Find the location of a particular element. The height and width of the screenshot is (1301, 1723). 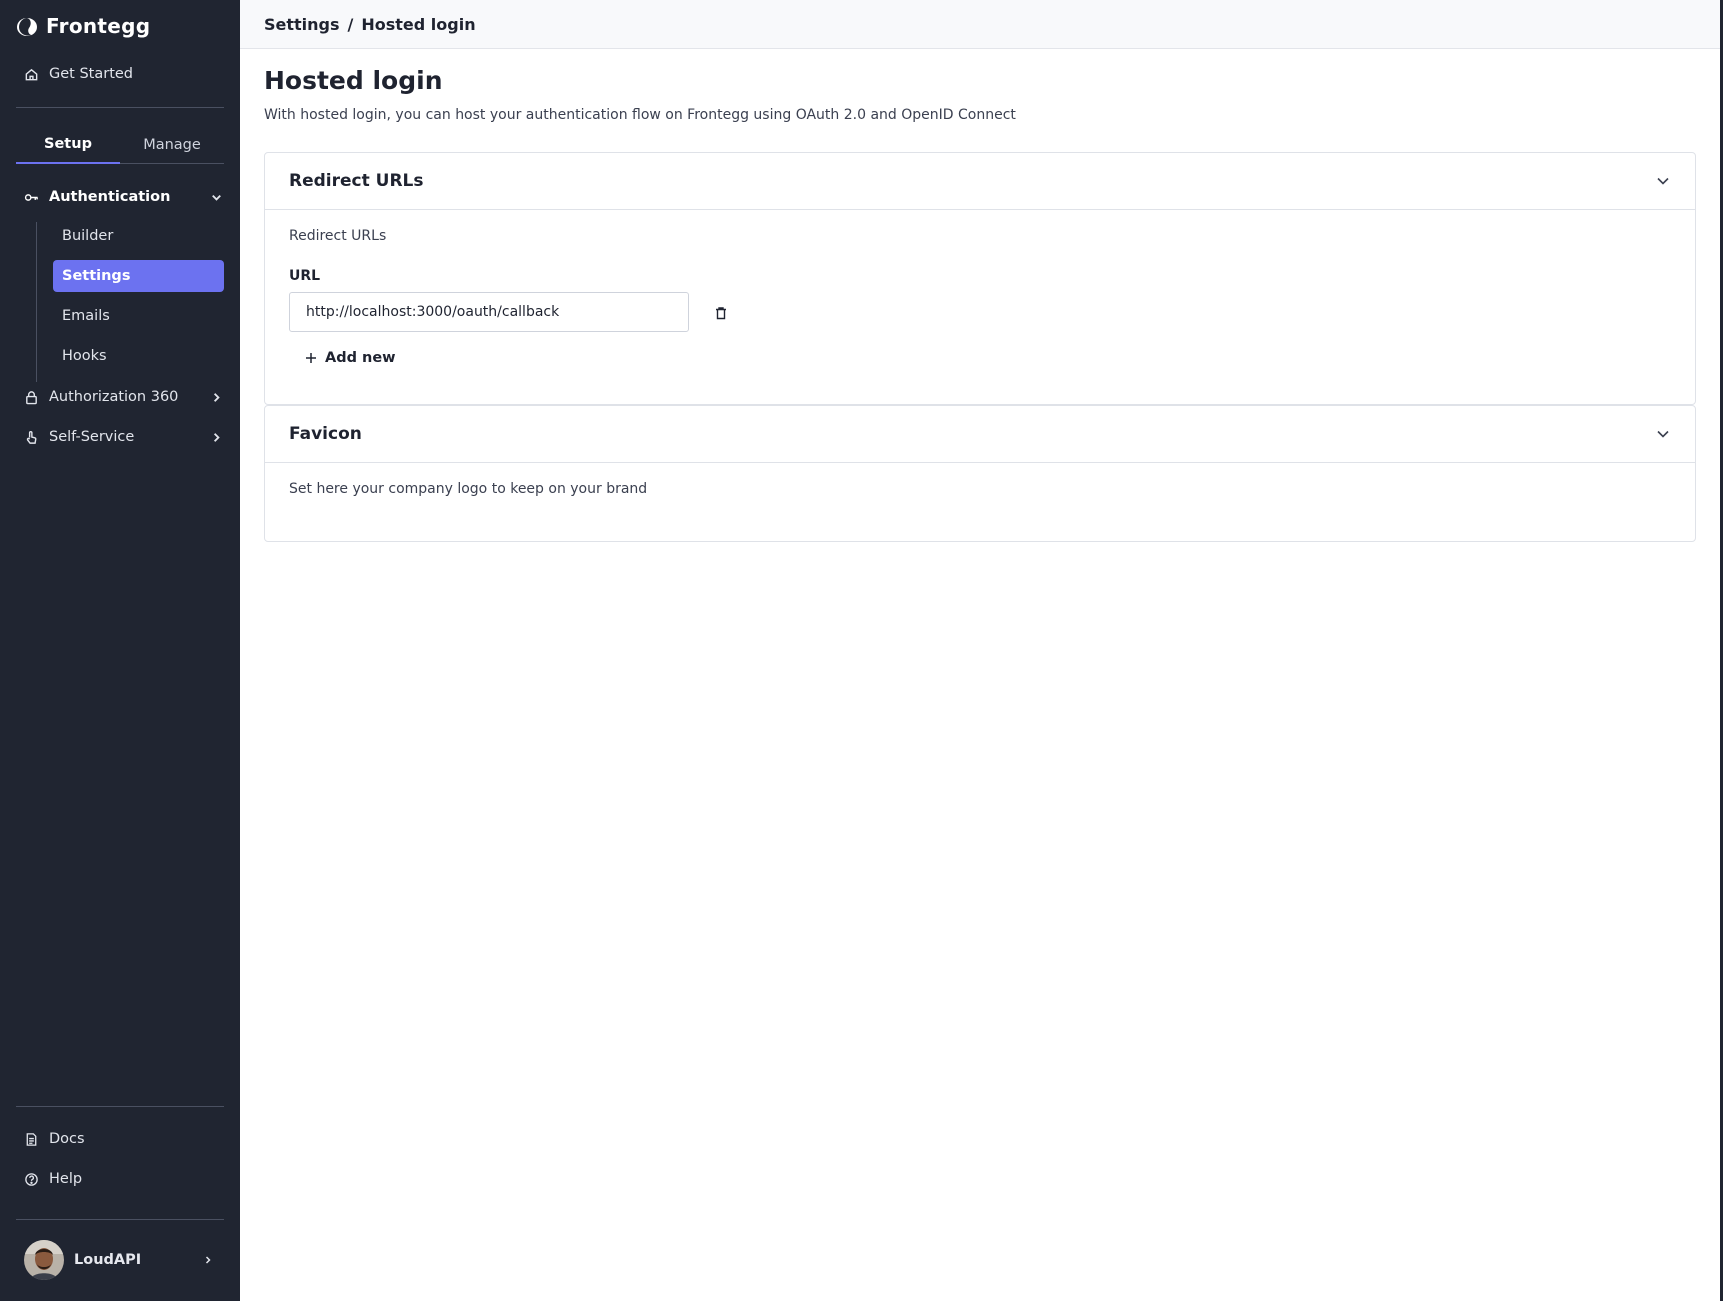

breadcrumb: Settings / Hosted login is located at coordinates (981, 24).